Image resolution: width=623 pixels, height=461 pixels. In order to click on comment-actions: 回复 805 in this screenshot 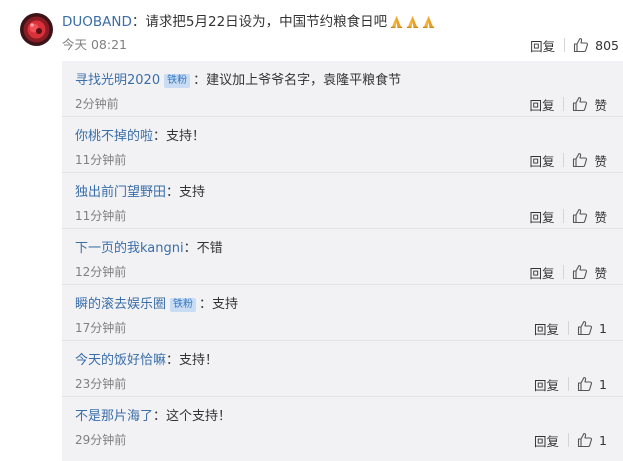, I will do `click(574, 45)`.